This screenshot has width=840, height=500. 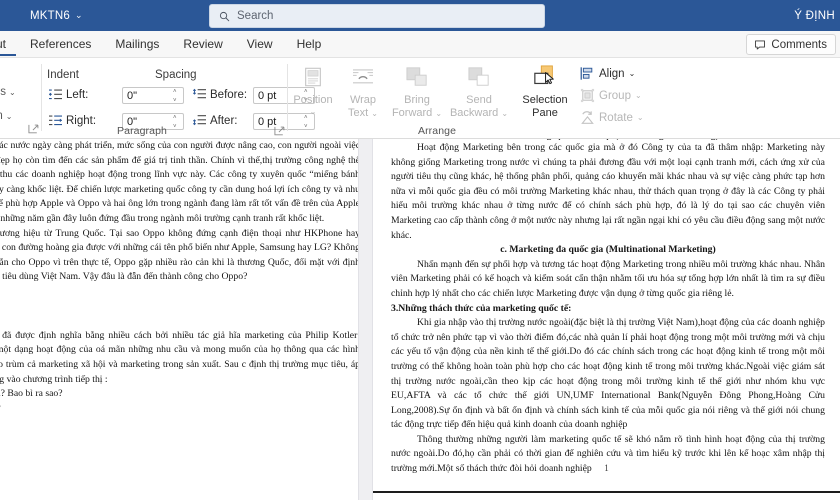 I want to click on page-gap, so click(x=365, y=319).